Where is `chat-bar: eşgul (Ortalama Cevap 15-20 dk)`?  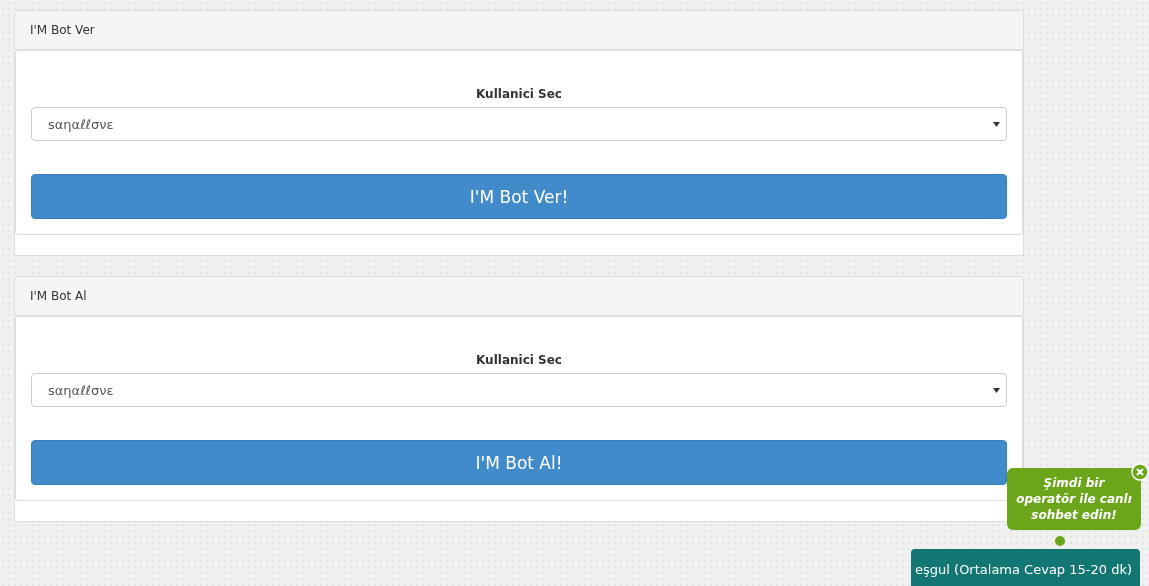 chat-bar: eşgul (Ortalama Cevap 15-20 dk) is located at coordinates (1025, 567).